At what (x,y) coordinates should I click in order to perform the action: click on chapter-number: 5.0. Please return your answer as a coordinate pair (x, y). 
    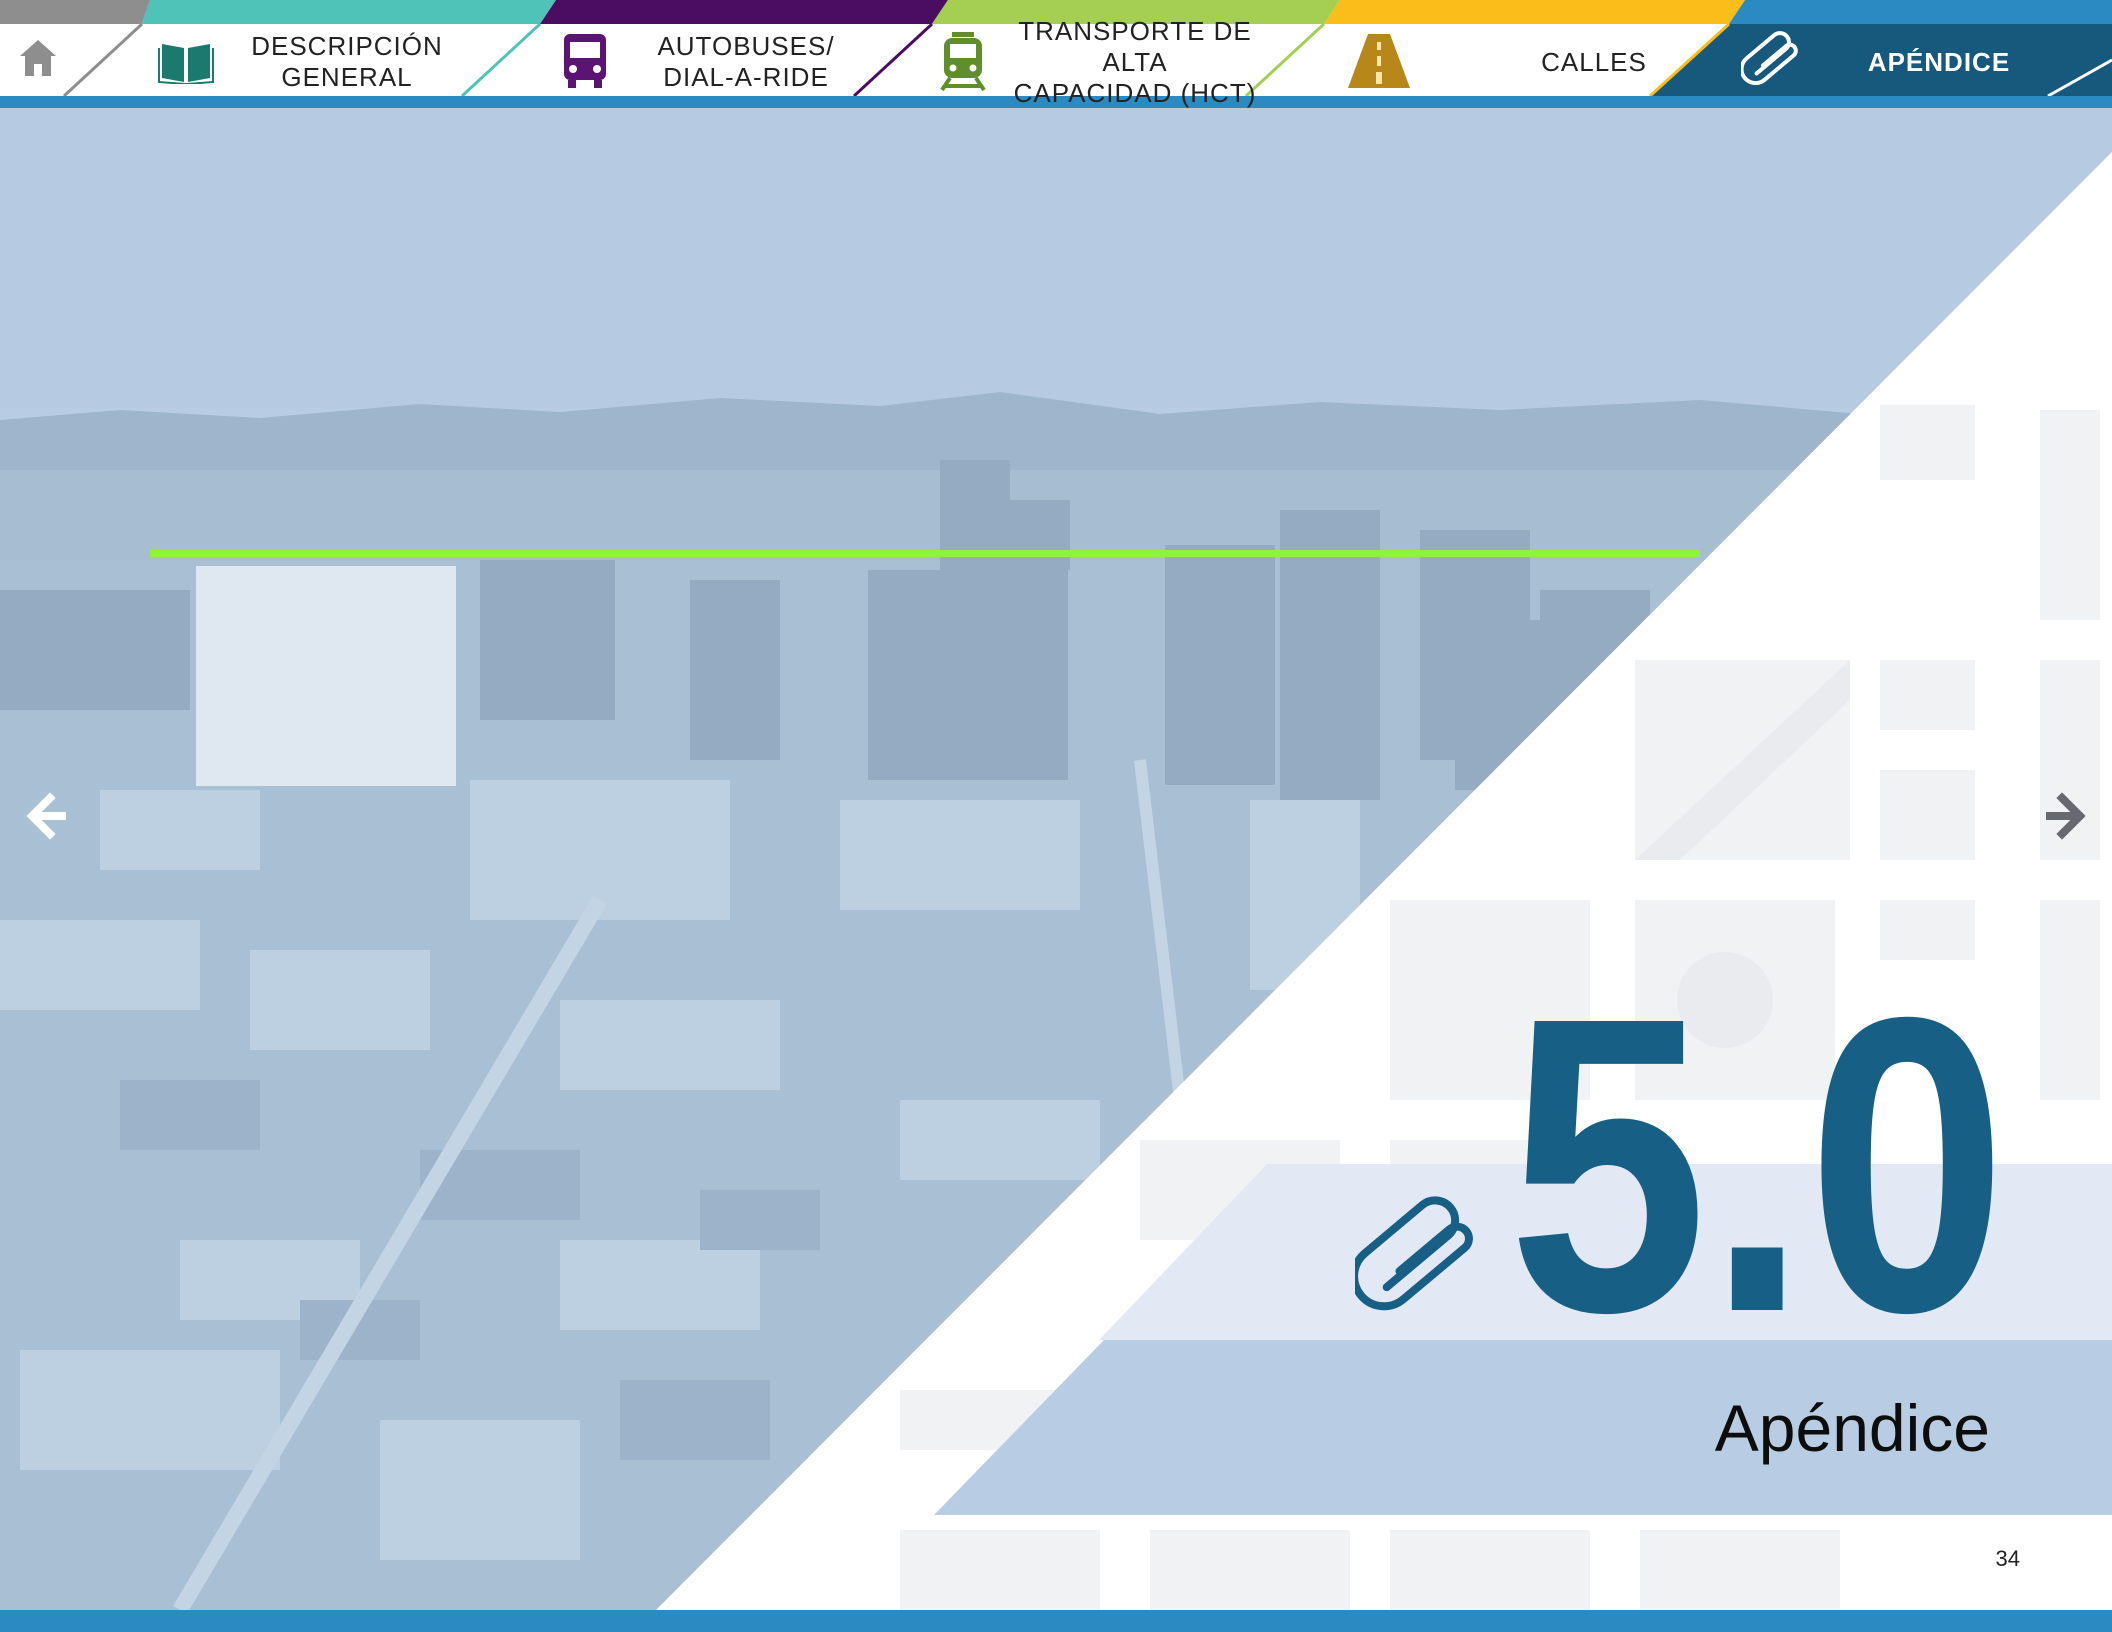
    Looking at the image, I should click on (1757, 1138).